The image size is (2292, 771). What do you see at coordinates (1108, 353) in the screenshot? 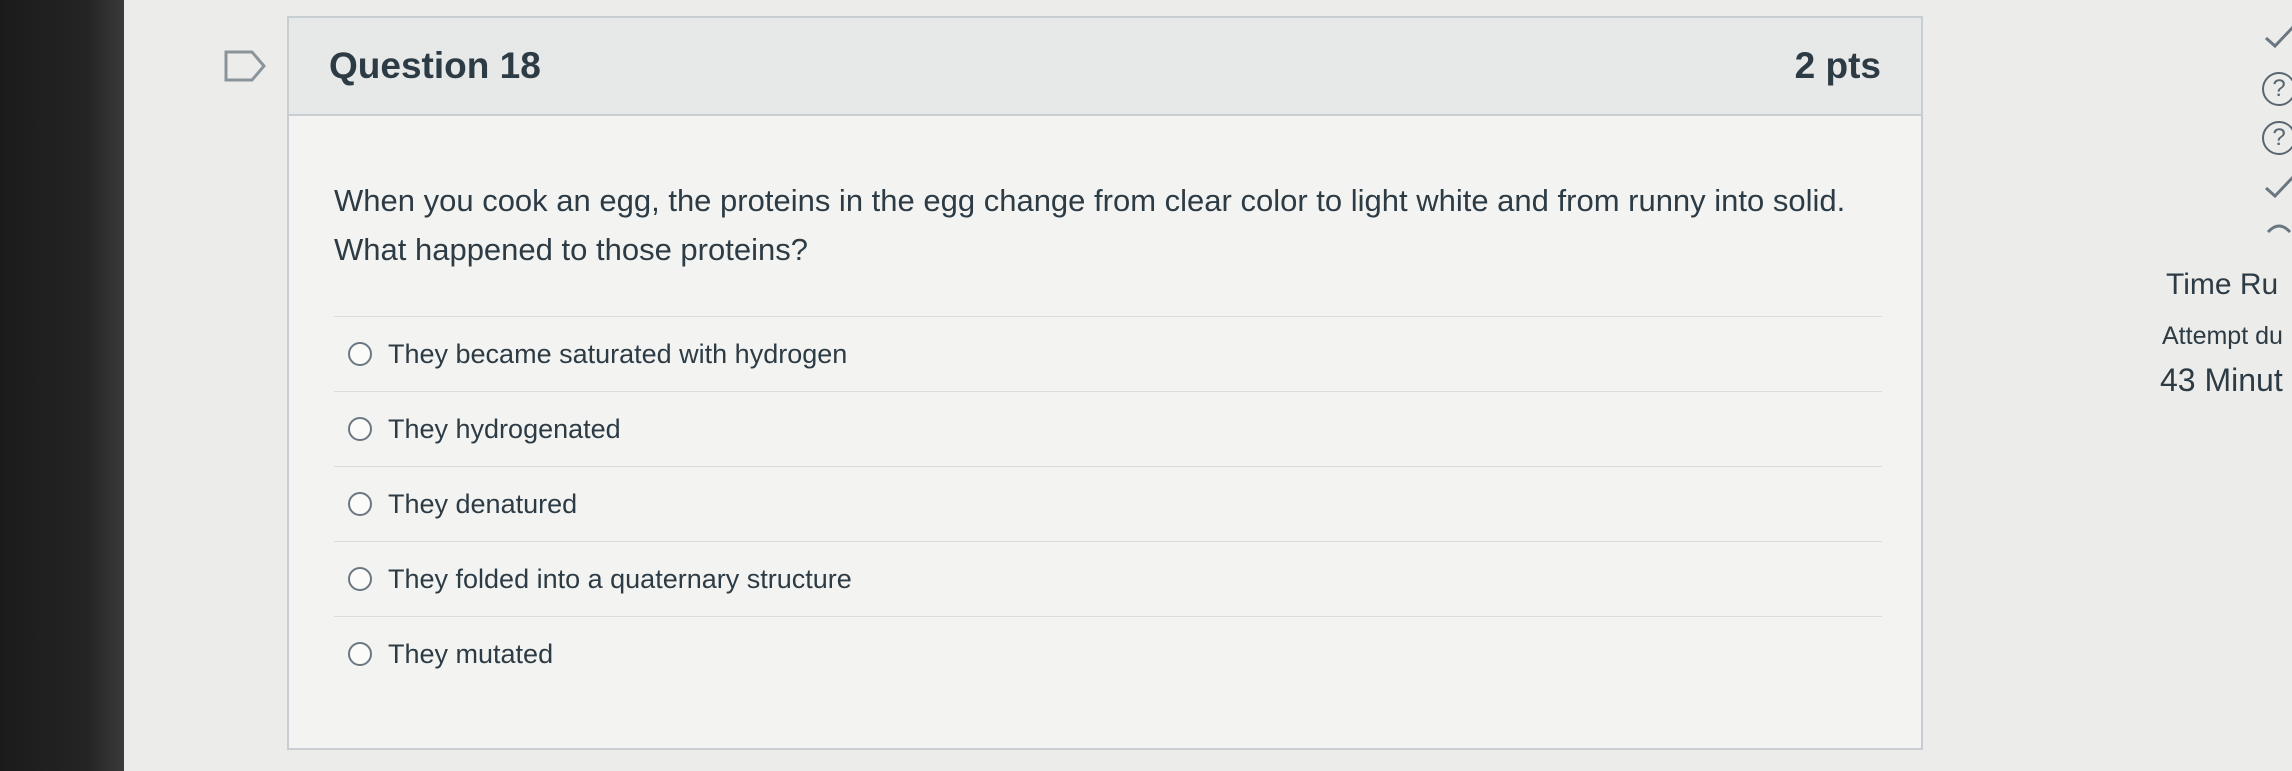
I see `answer-option: They became saturated with hydrogen` at bounding box center [1108, 353].